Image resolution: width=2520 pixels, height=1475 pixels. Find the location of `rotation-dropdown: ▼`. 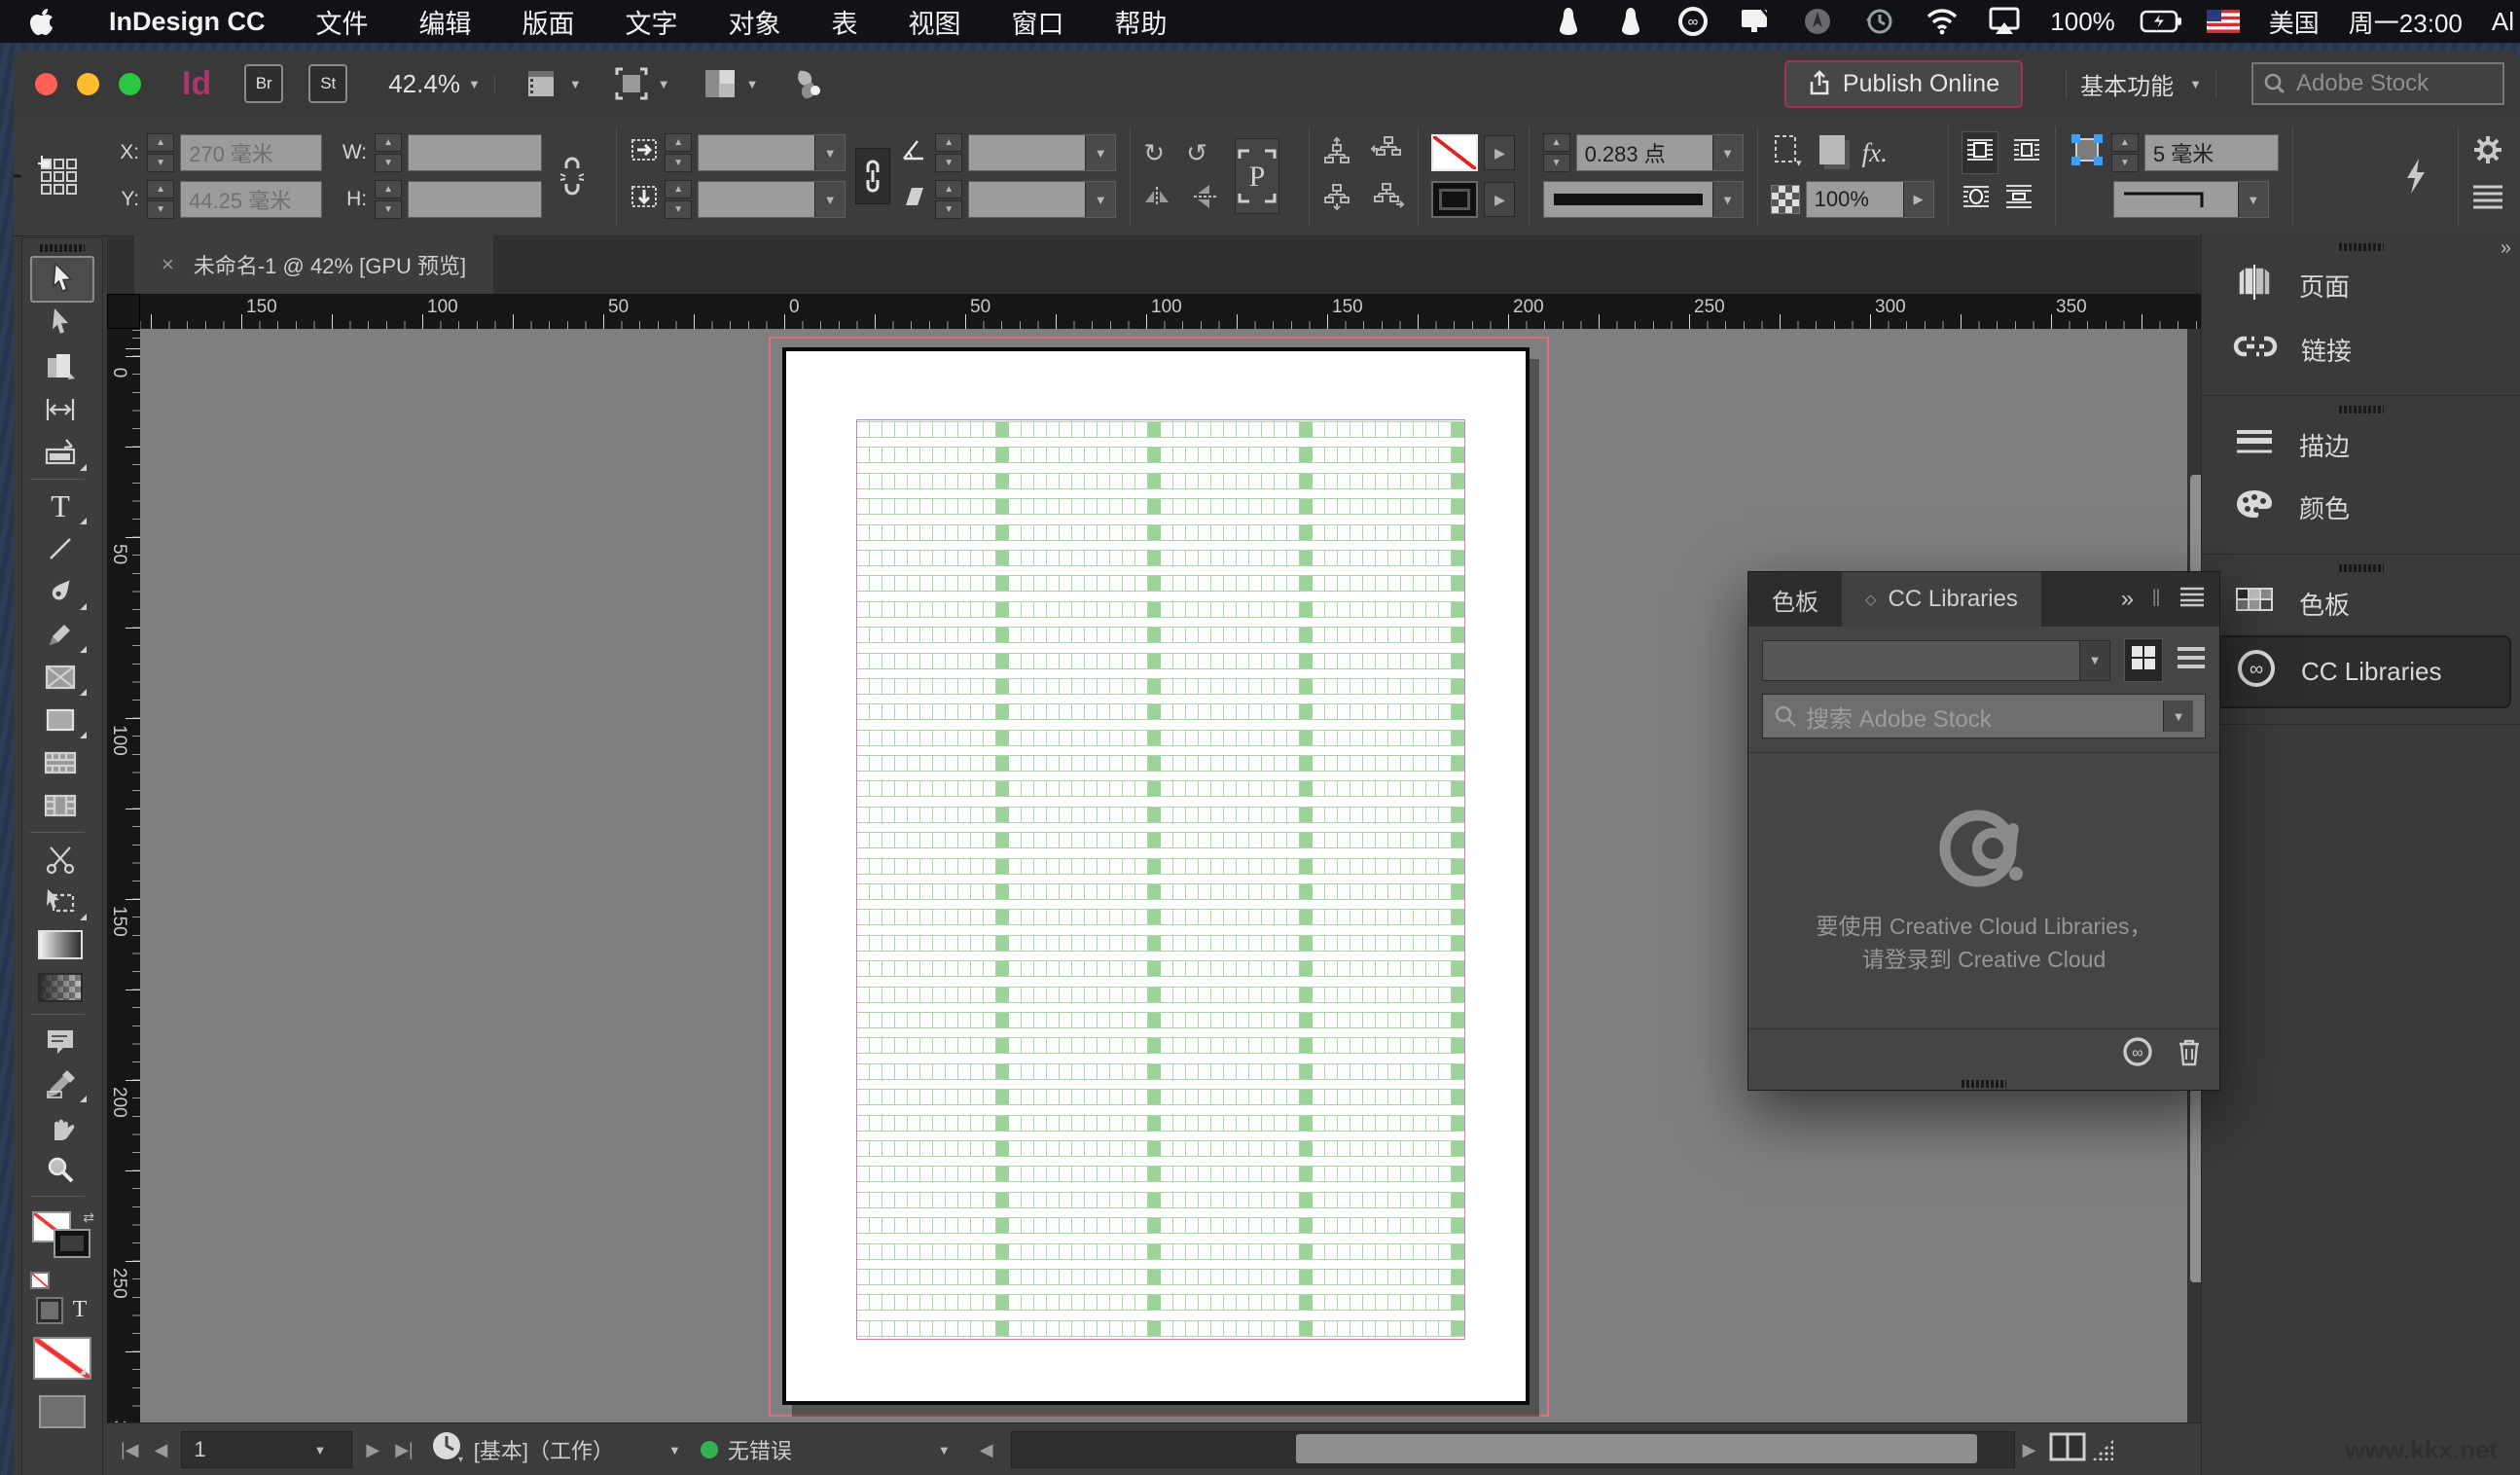

rotation-dropdown: ▼ is located at coordinates (1042, 152).